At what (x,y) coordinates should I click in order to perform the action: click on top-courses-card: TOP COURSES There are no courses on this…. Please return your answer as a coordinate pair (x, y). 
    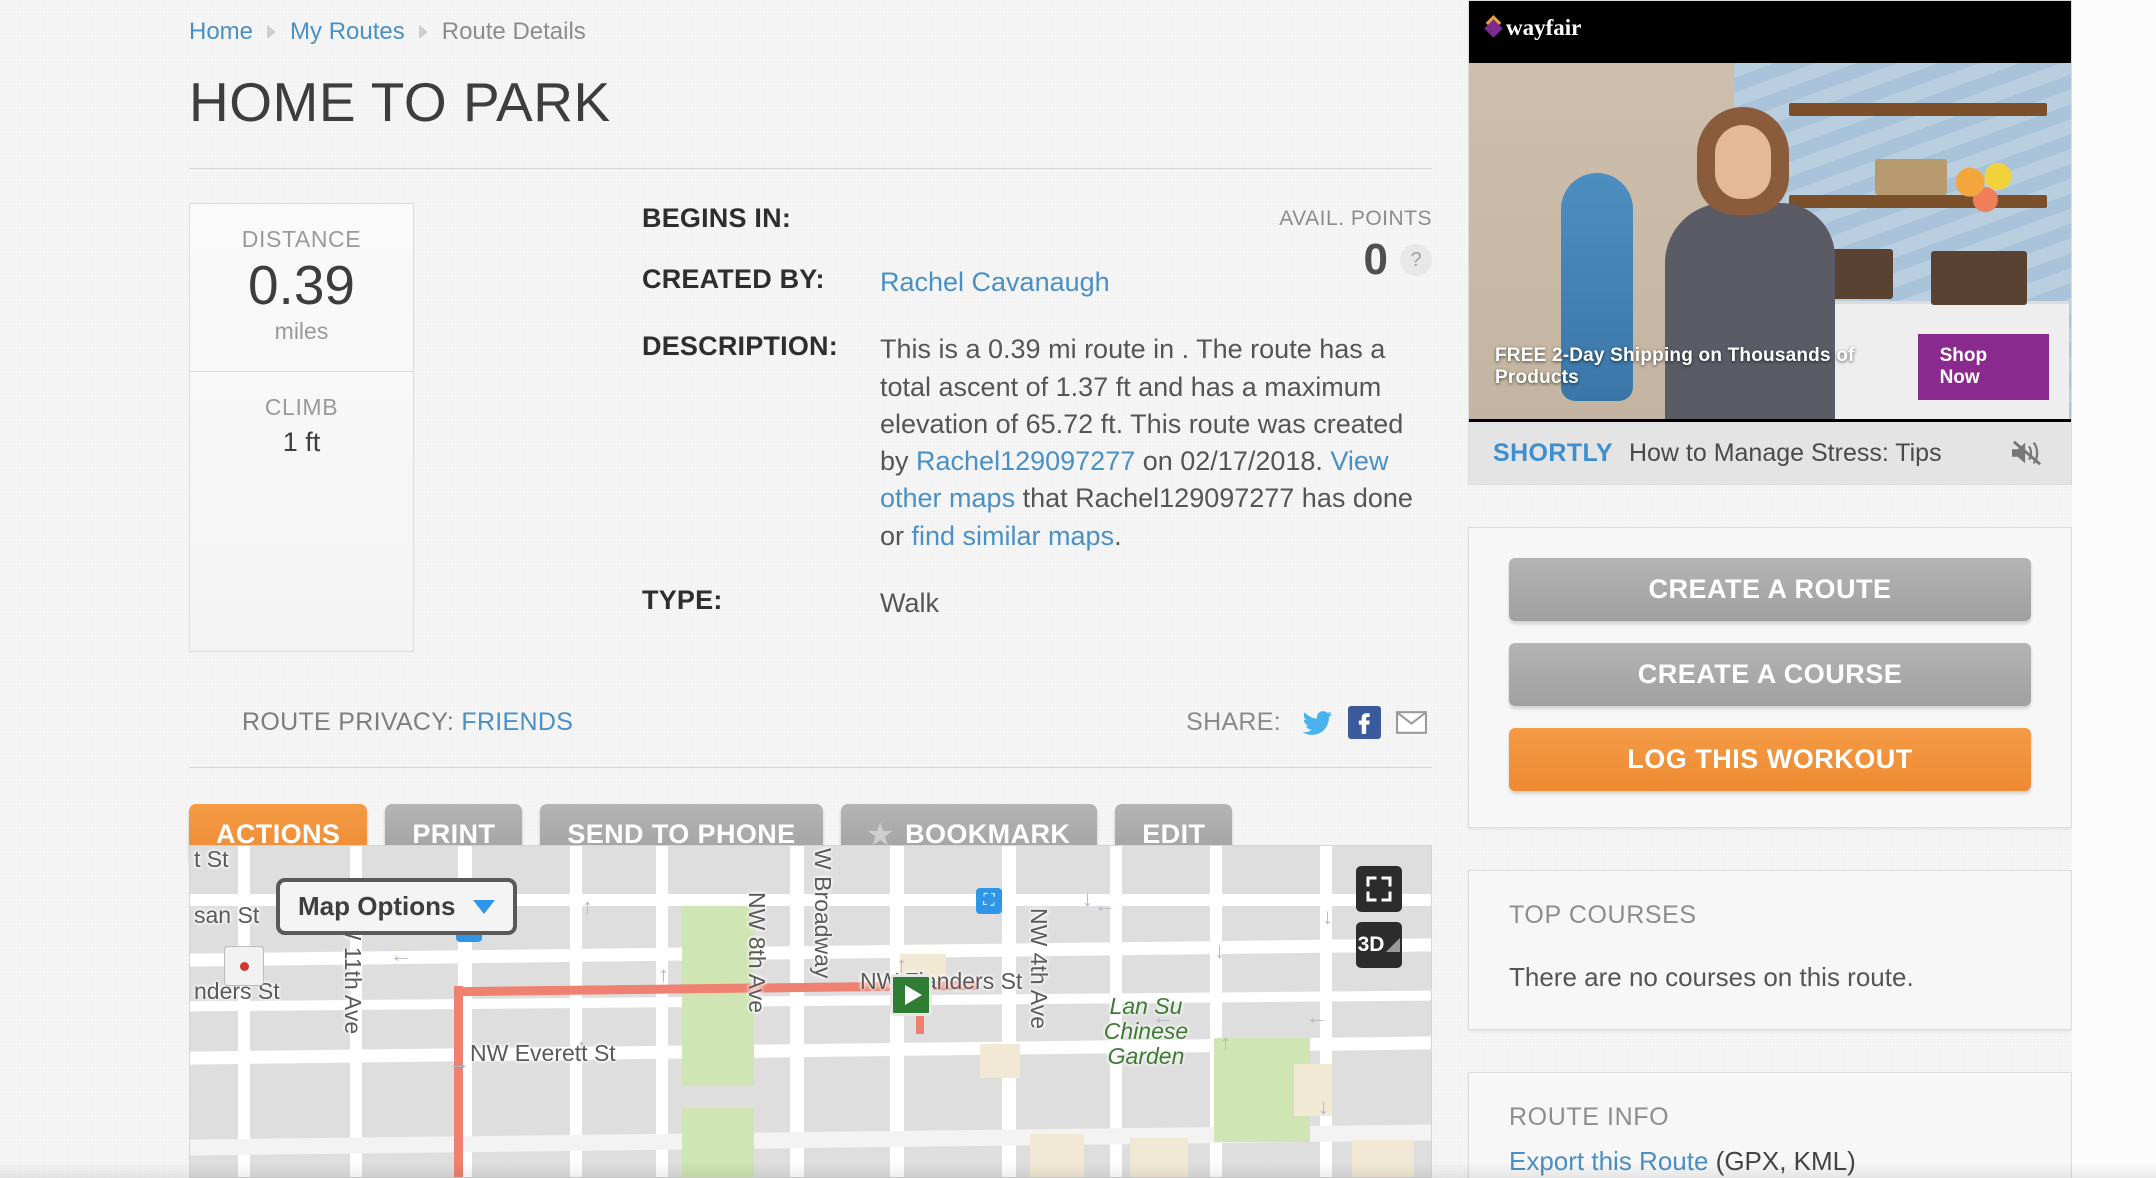
    Looking at the image, I should click on (1770, 950).